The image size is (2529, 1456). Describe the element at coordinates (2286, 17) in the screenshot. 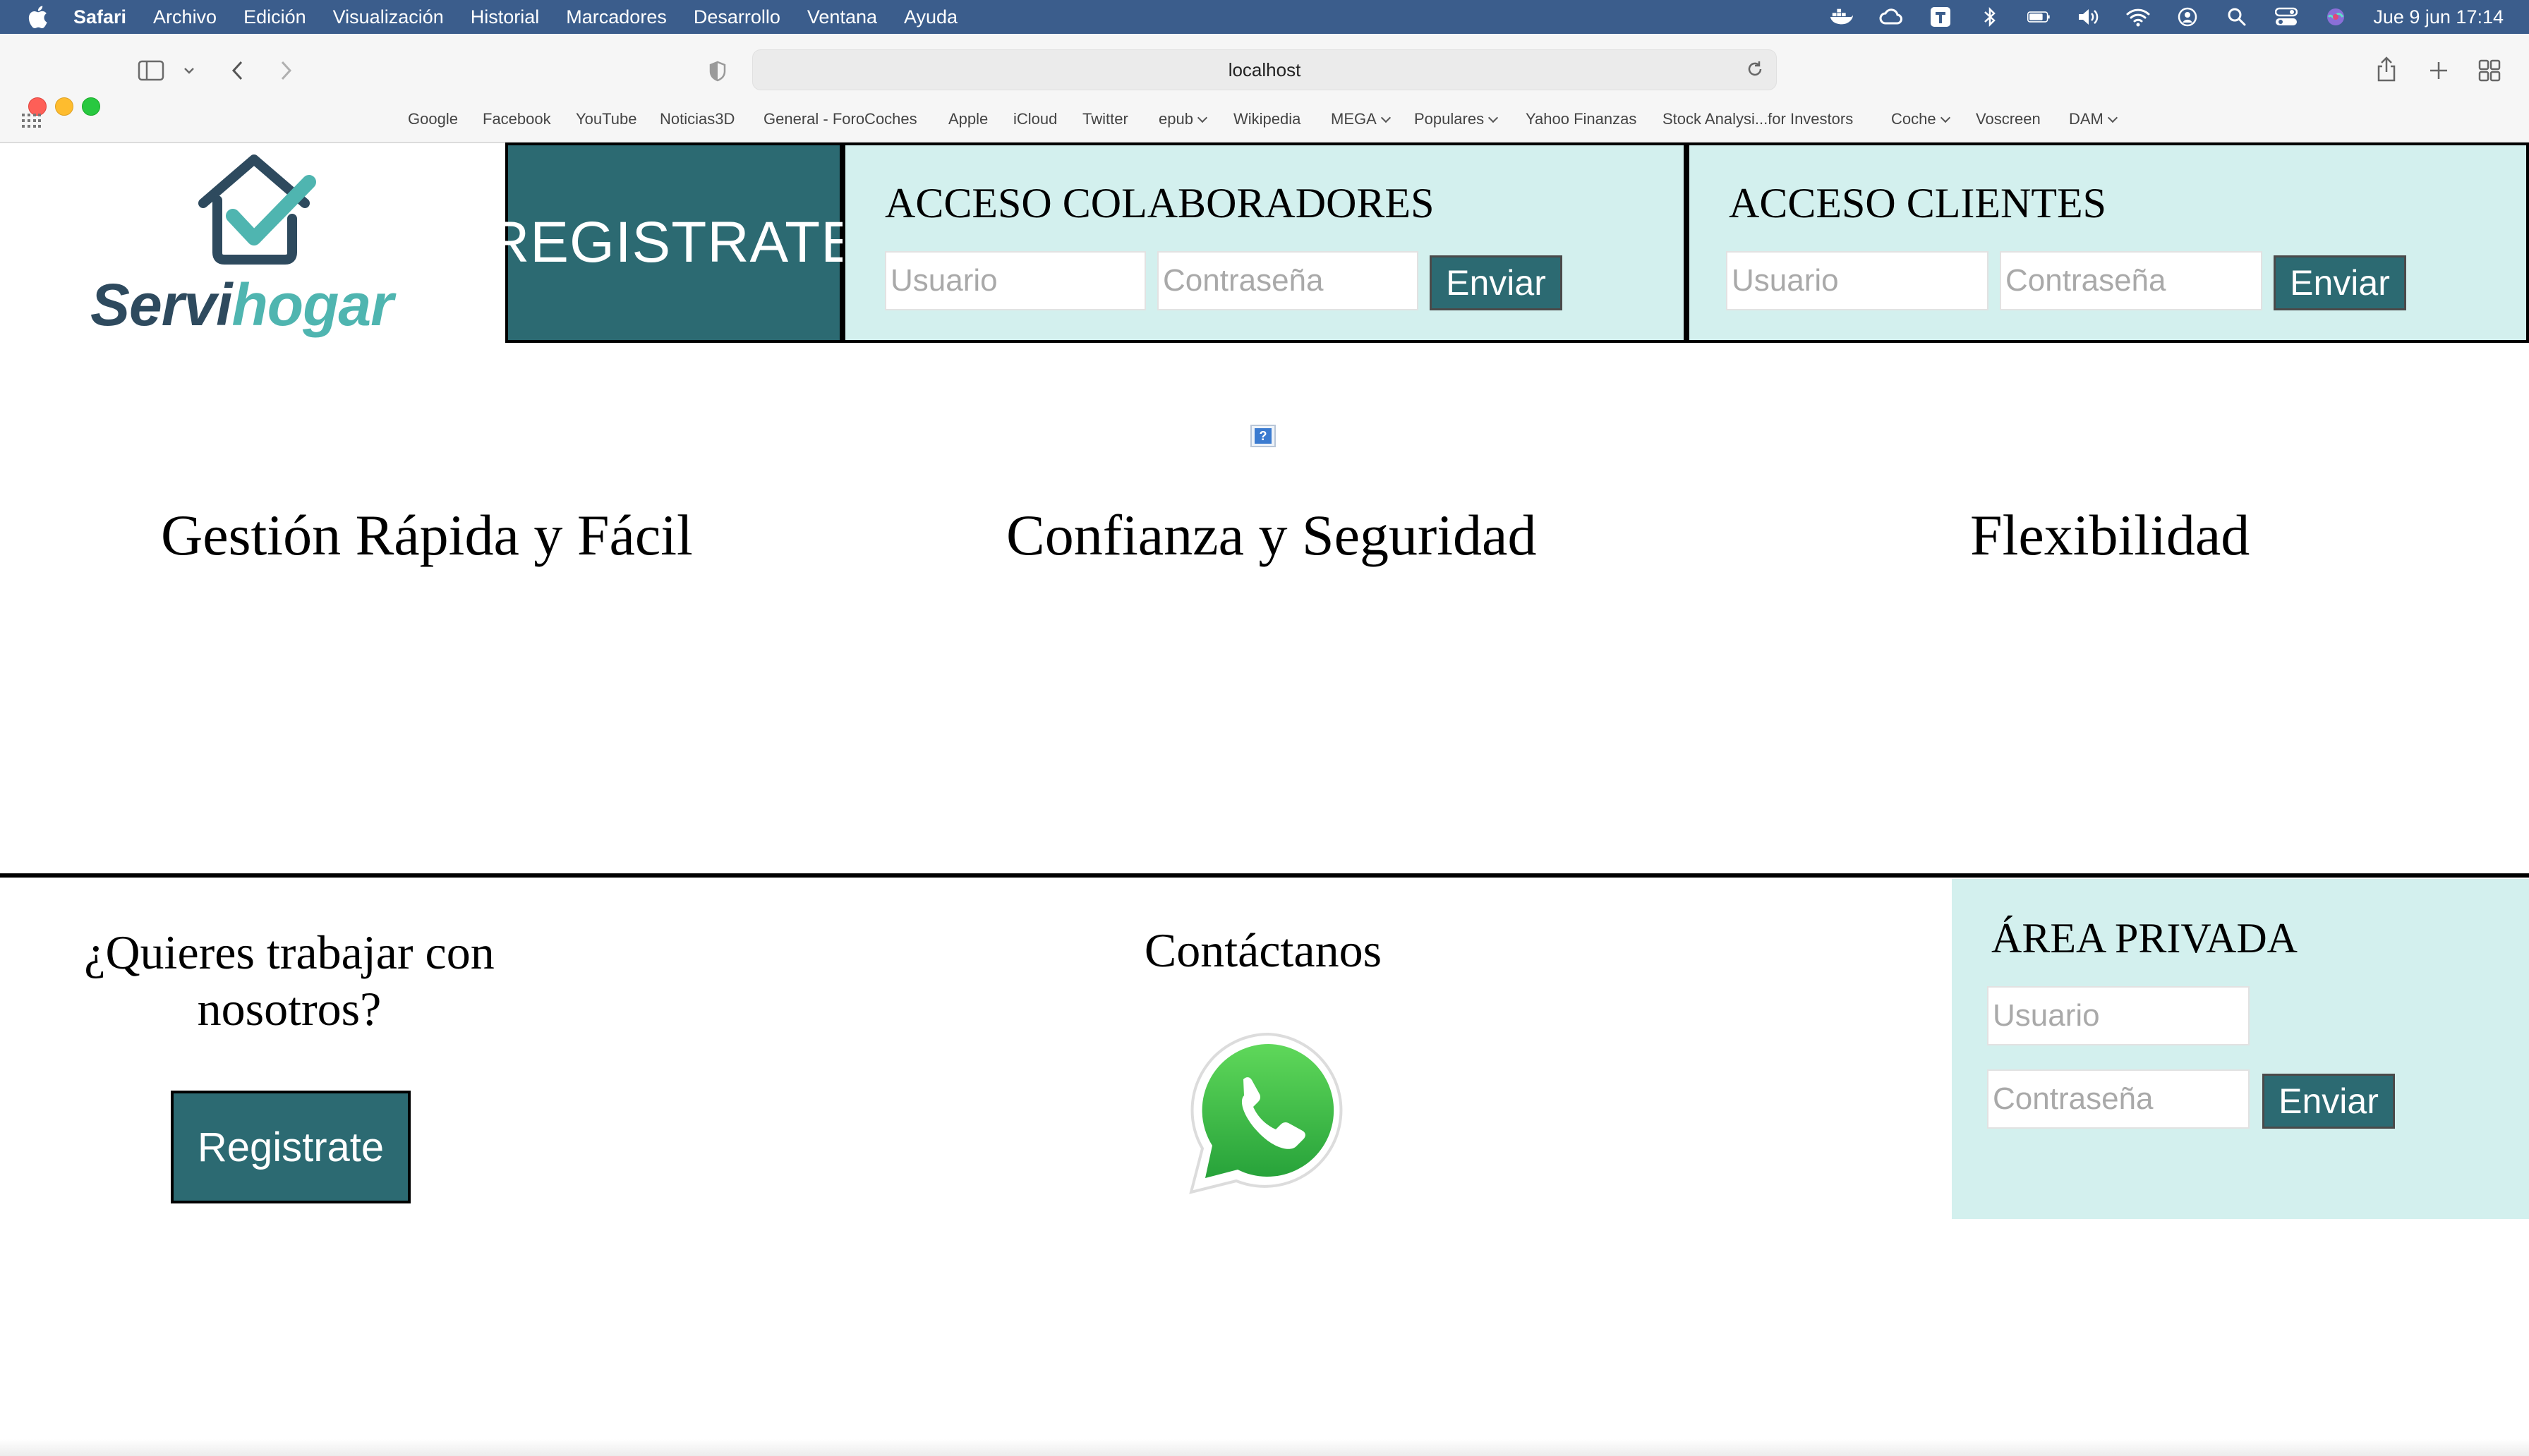

I see `control-center-icon` at that location.